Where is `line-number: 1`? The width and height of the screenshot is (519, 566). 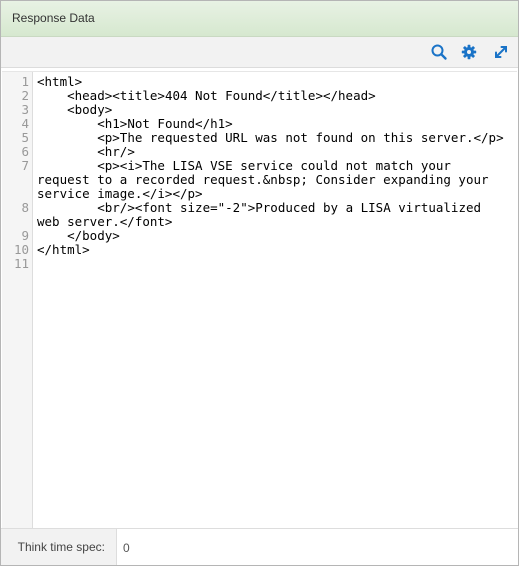
line-number: 1 is located at coordinates (25, 81).